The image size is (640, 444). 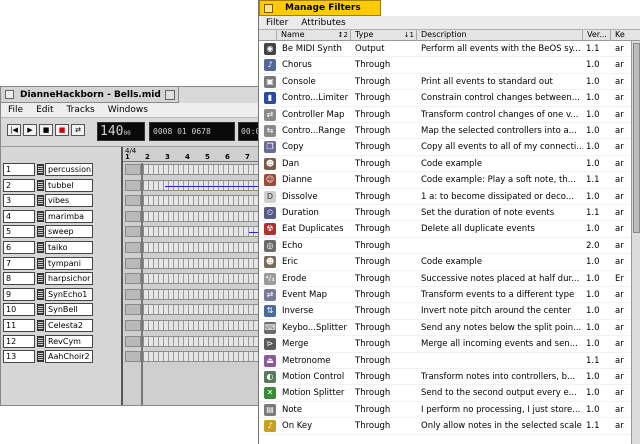 I want to click on column-header-description: Description, so click(x=500, y=35).